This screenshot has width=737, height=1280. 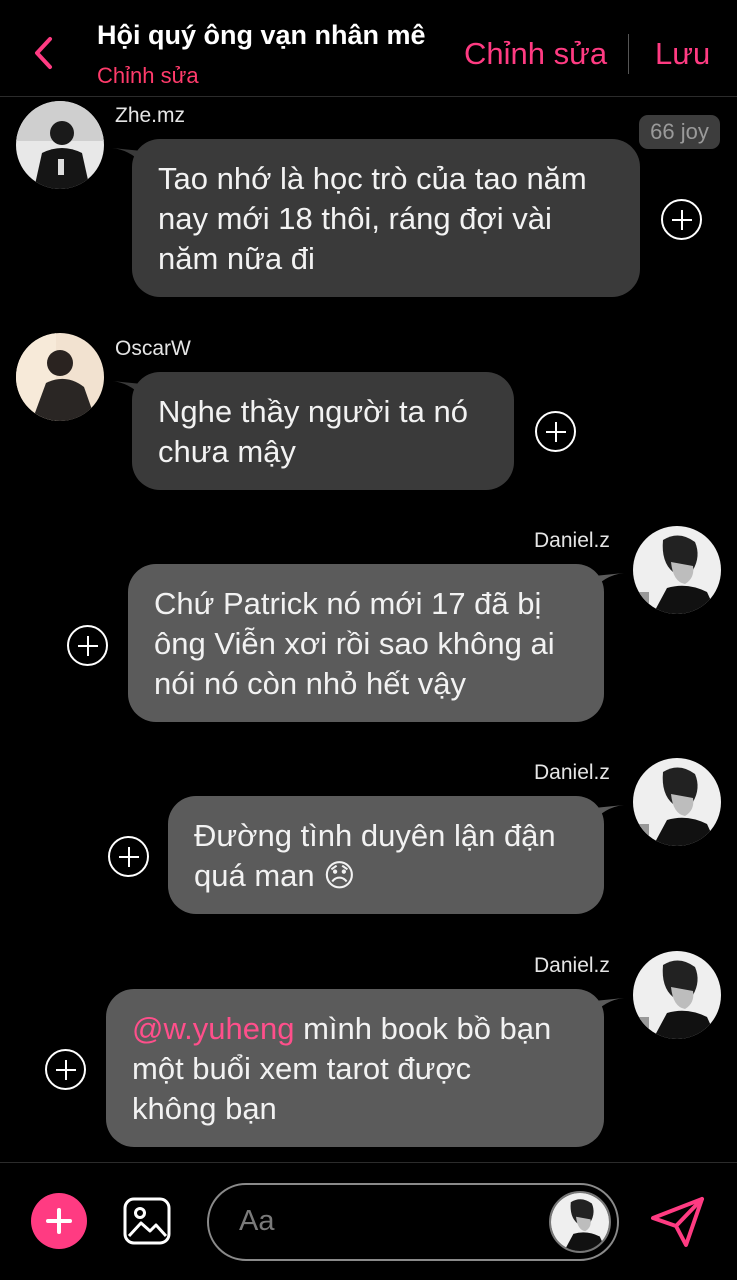 I want to click on joy-badge: 66 joy, so click(x=679, y=132).